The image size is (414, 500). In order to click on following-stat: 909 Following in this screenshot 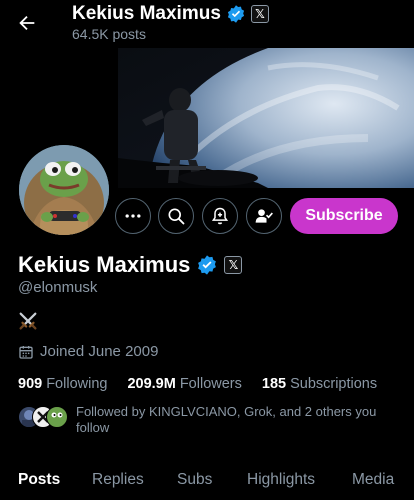, I will do `click(62, 384)`.